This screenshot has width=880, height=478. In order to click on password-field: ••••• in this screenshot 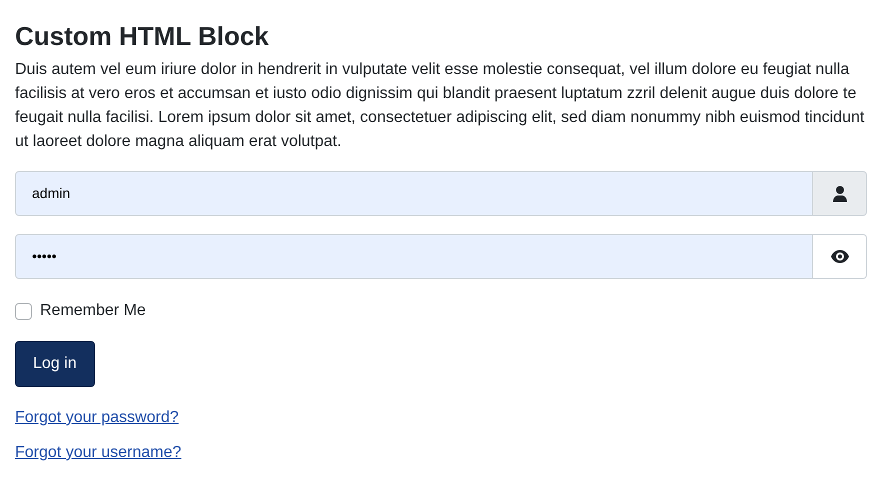, I will do `click(414, 256)`.